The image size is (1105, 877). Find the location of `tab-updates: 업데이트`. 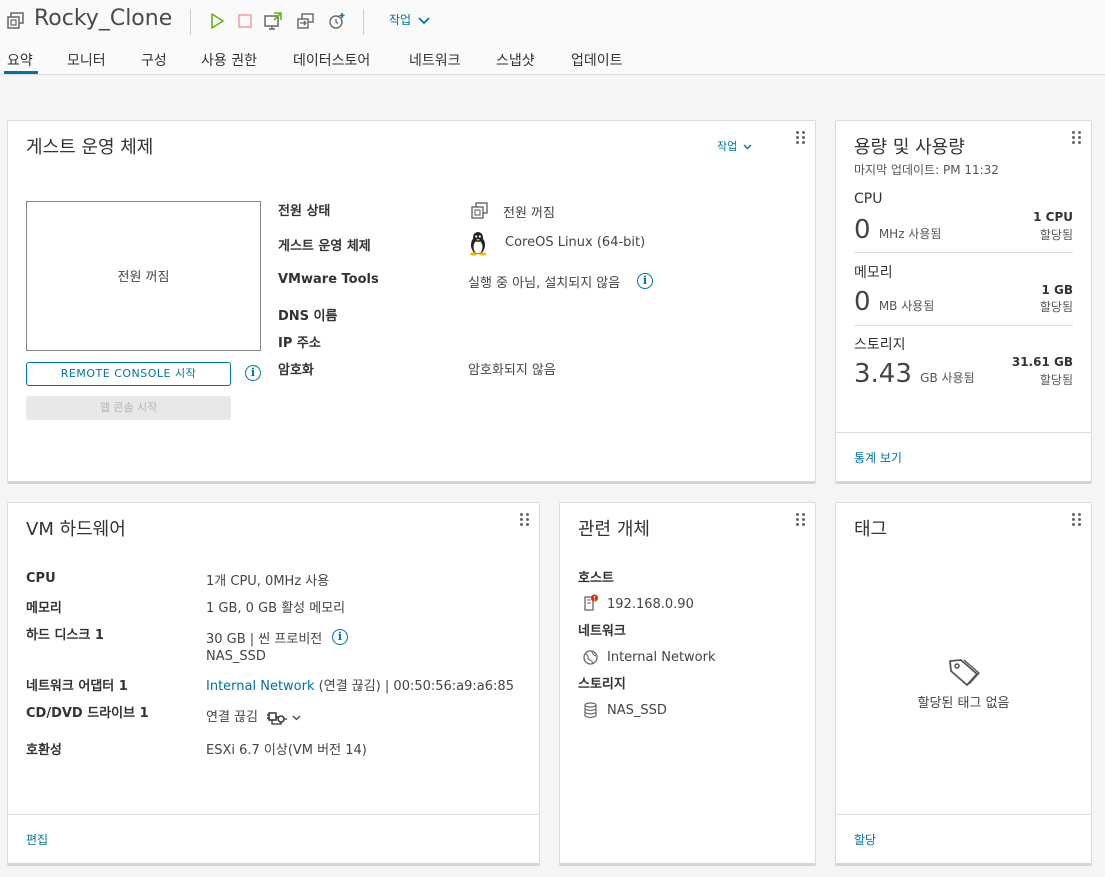

tab-updates: 업데이트 is located at coordinates (597, 60).